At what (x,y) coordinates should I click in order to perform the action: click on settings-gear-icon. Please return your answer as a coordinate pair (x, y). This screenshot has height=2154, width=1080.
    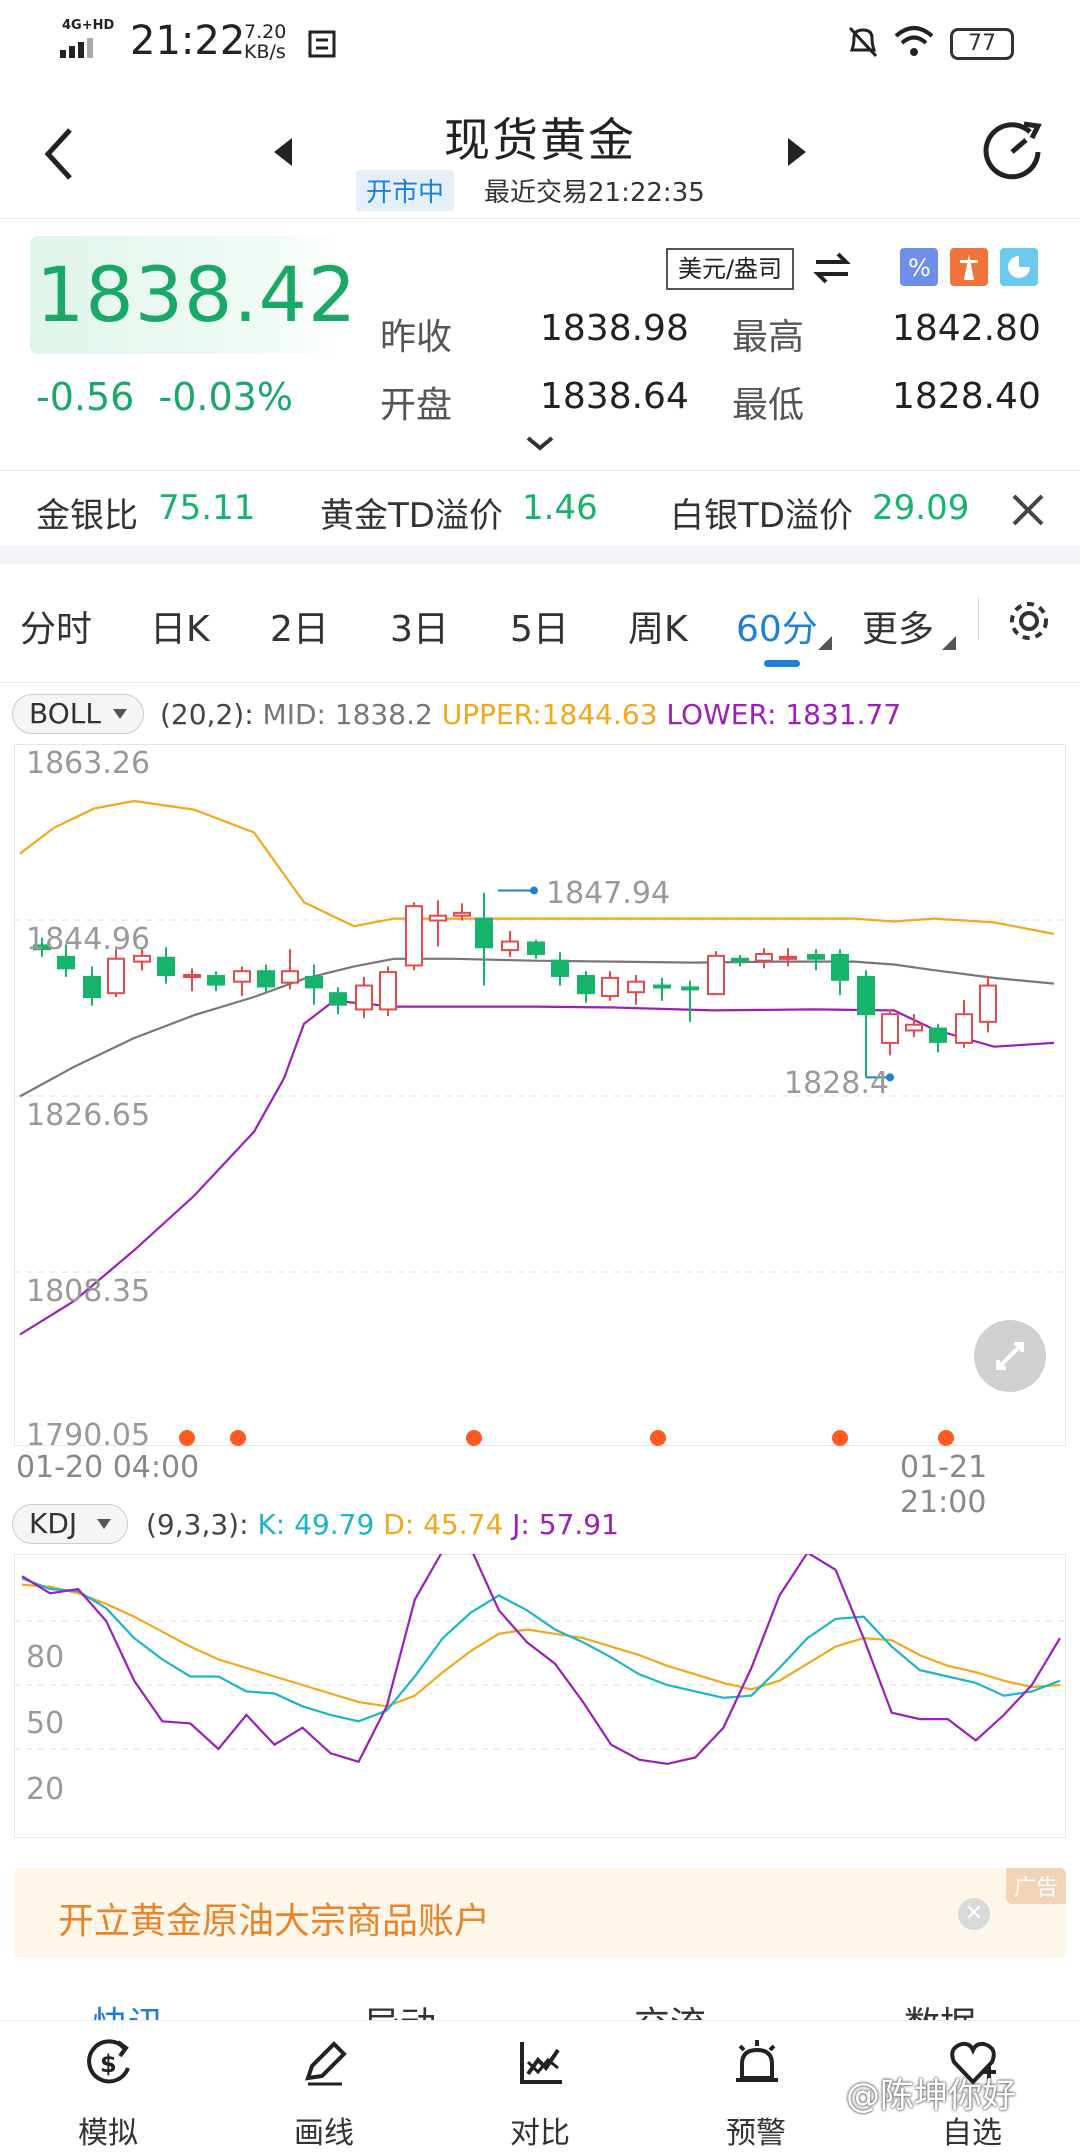
    Looking at the image, I should click on (1029, 621).